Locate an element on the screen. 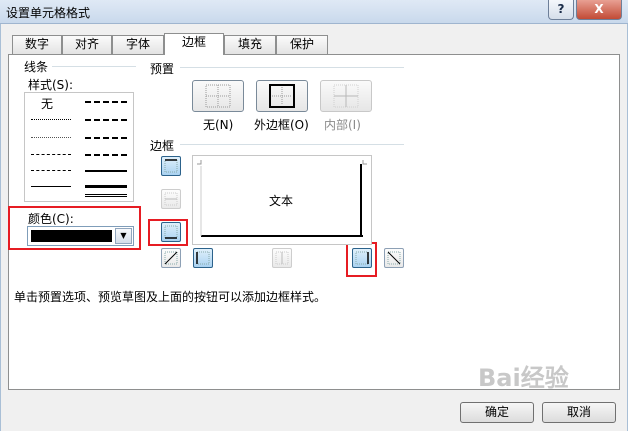 The width and height of the screenshot is (628, 431). preview-text: 文本 is located at coordinates (281, 201).